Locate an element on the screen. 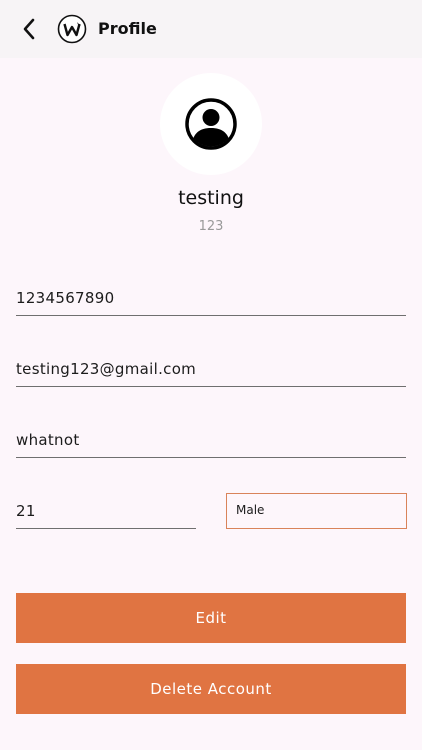 Image resolution: width=422 pixels, height=750 pixels. edit-button: Edit is located at coordinates (211, 618).